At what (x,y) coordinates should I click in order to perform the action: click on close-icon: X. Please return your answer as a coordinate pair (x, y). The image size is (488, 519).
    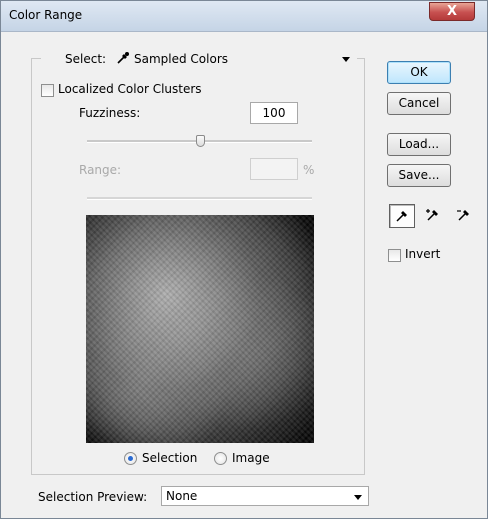
    Looking at the image, I should click on (452, 11).